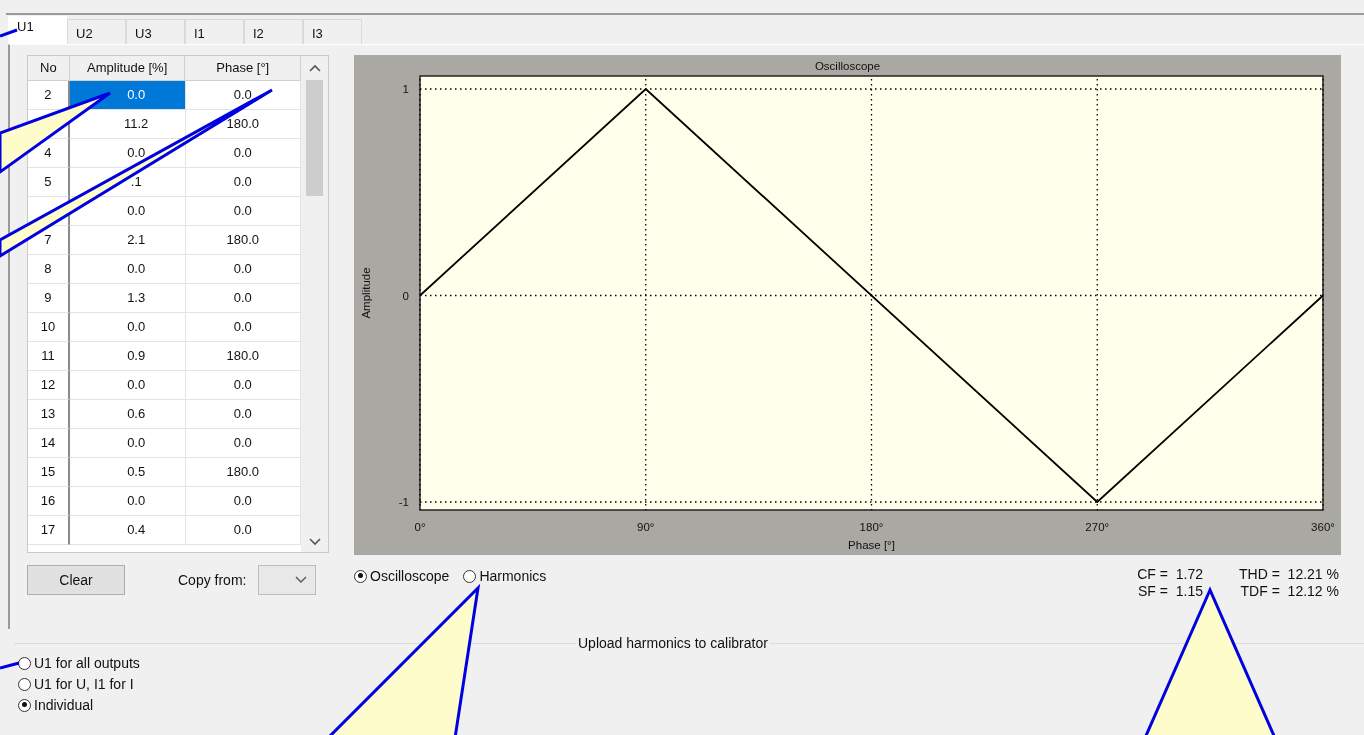 The height and width of the screenshot is (735, 1364). Describe the element at coordinates (405, 295) in the screenshot. I see `y-tick-label: 0` at that location.